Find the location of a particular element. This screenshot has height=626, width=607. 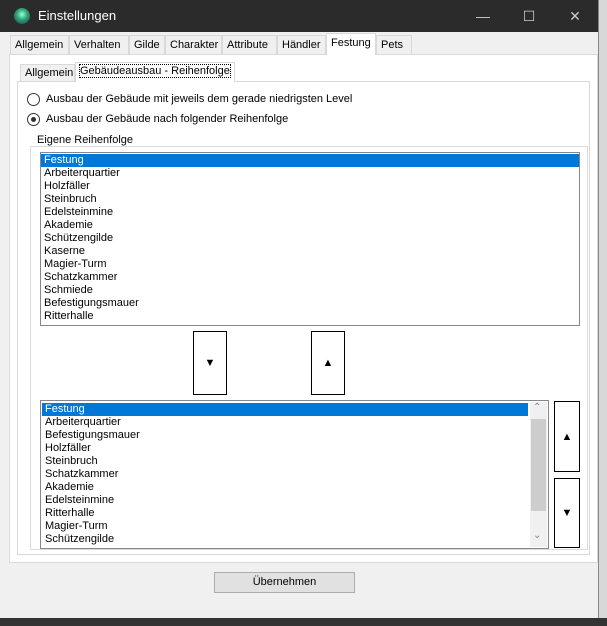

scrollbar: ⌃ ⌄ is located at coordinates (538, 474).